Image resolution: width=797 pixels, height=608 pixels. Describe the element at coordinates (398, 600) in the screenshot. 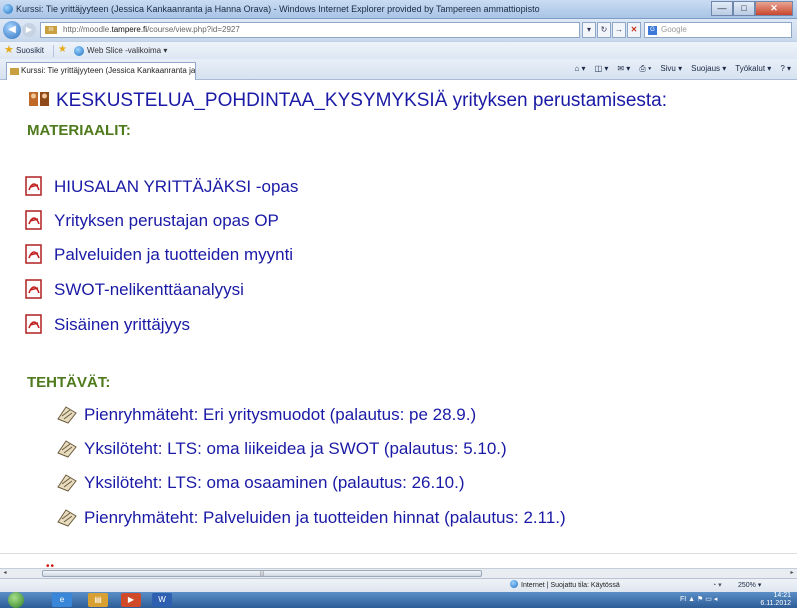

I see `taskbar: e ▤ ▶ W FI ▲ ⚑ ▭ ◂ 14:21 6.11.2012` at that location.